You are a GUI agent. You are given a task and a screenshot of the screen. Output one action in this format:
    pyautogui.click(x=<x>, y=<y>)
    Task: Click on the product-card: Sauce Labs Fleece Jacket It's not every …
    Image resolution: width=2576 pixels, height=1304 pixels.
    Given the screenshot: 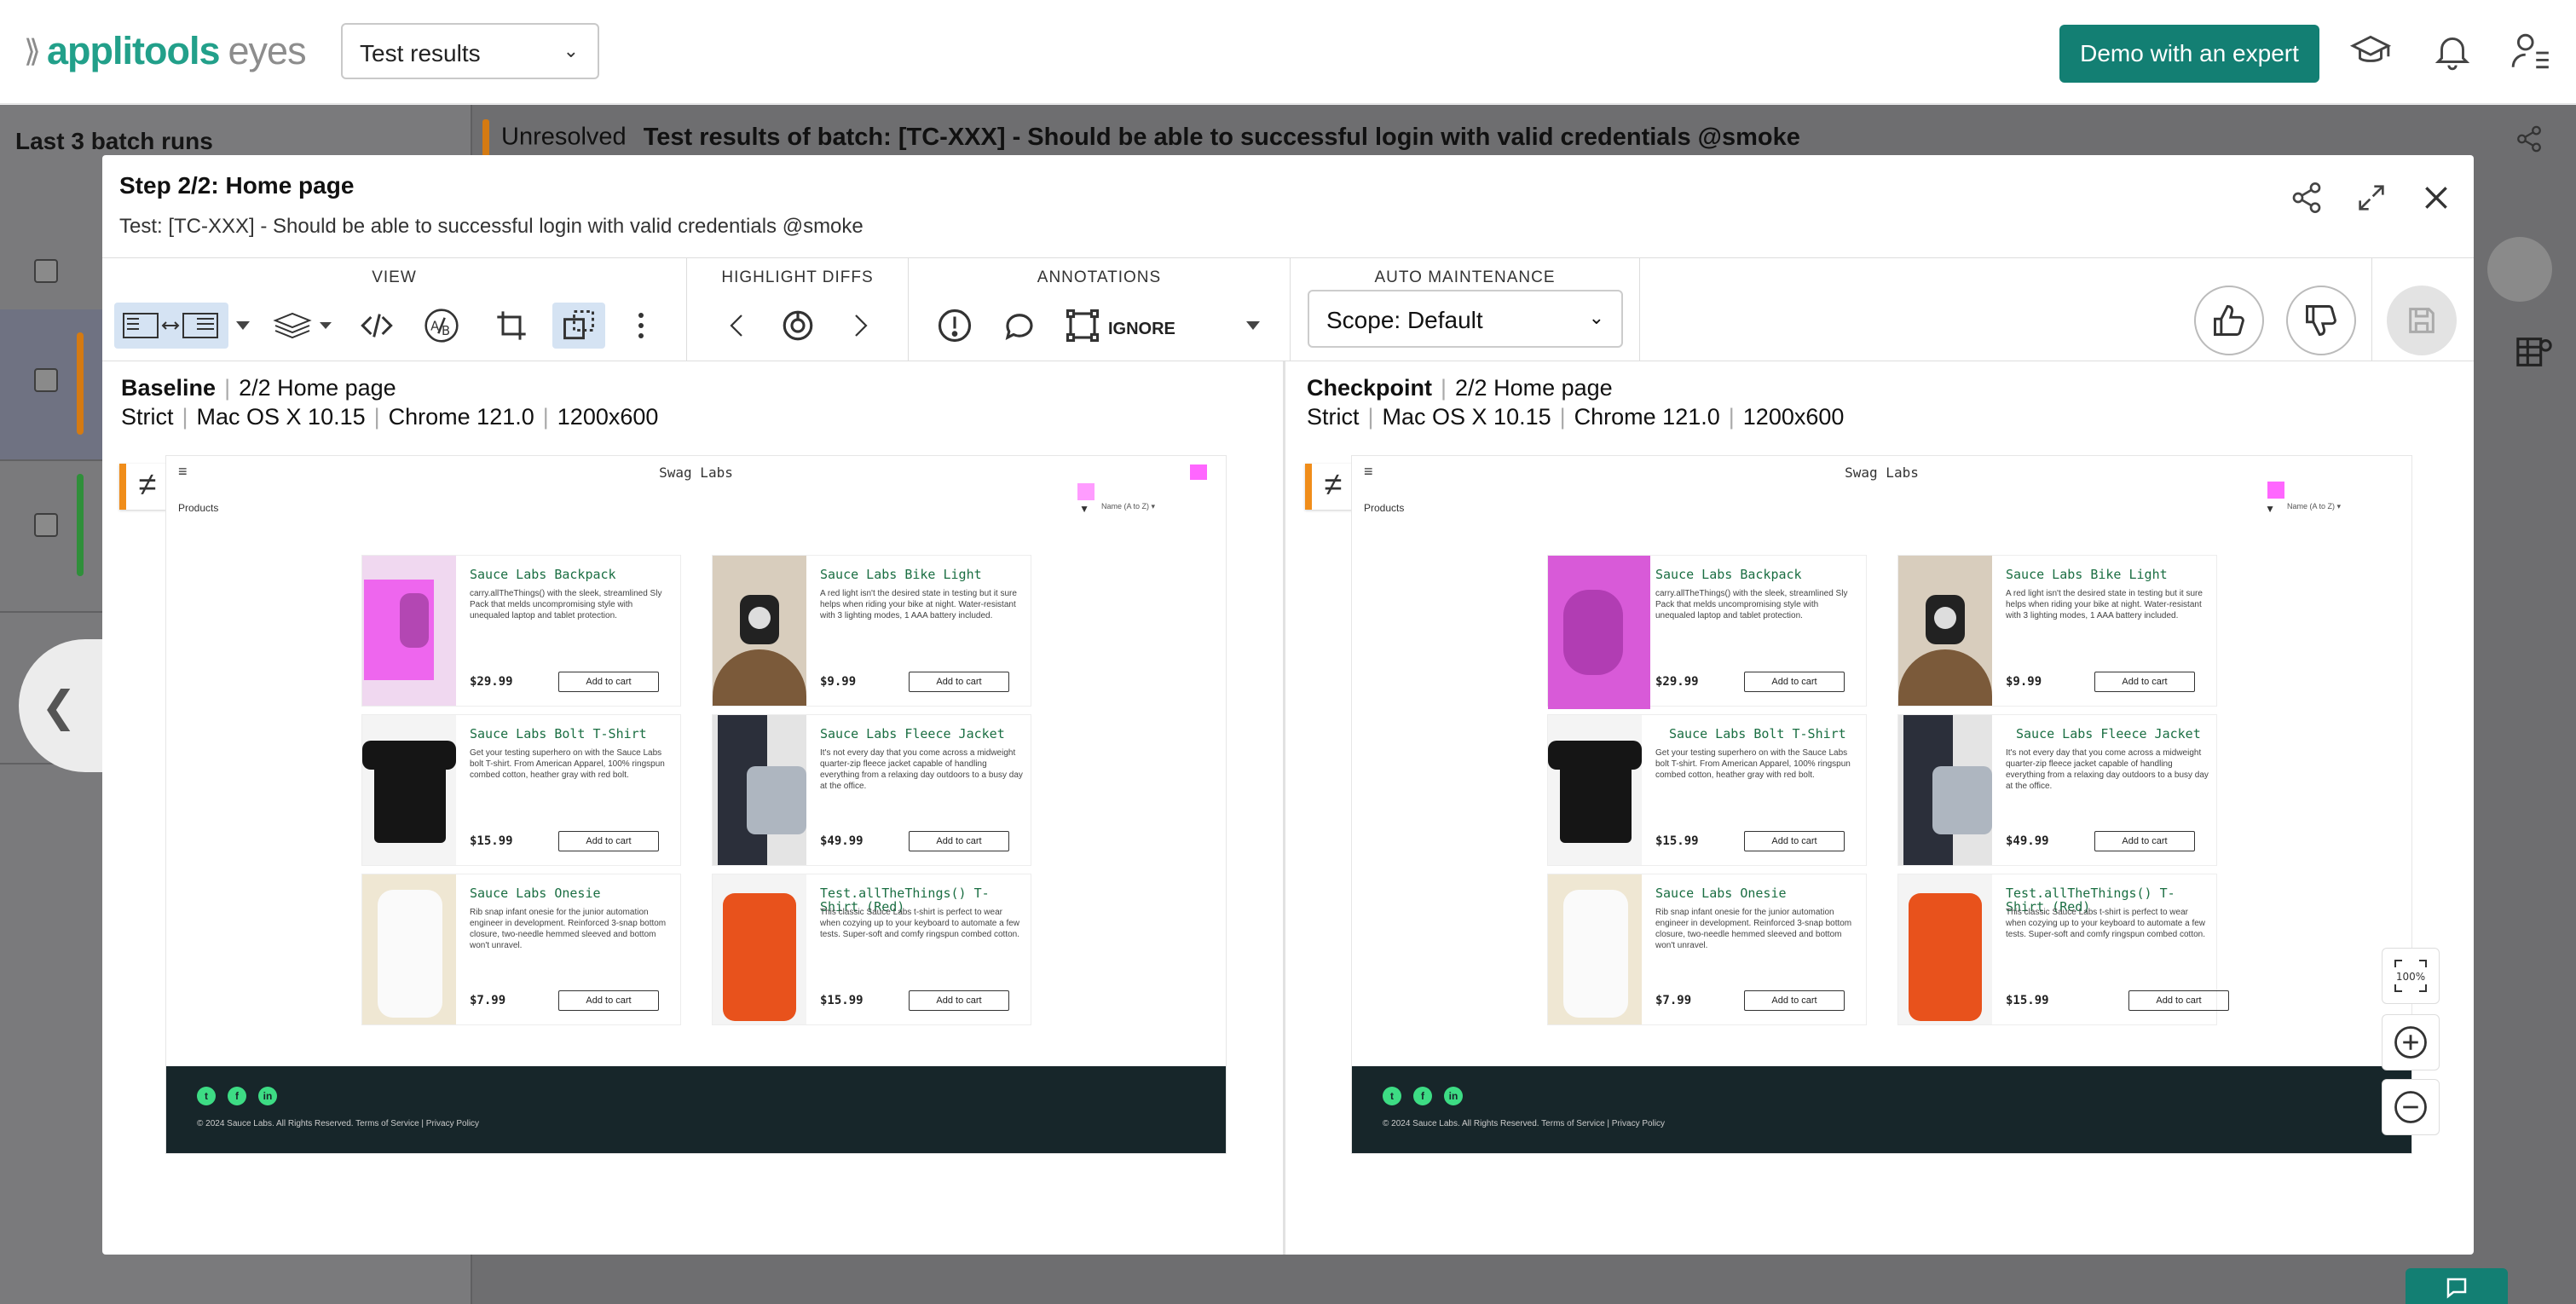 What is the action you would take?
    pyautogui.click(x=2057, y=790)
    